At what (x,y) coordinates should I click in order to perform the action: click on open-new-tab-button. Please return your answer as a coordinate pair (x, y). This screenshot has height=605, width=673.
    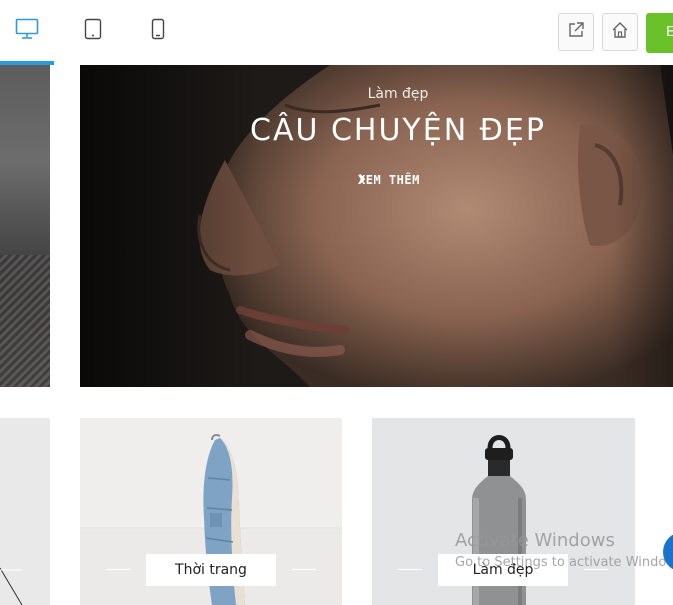
    Looking at the image, I should click on (576, 32).